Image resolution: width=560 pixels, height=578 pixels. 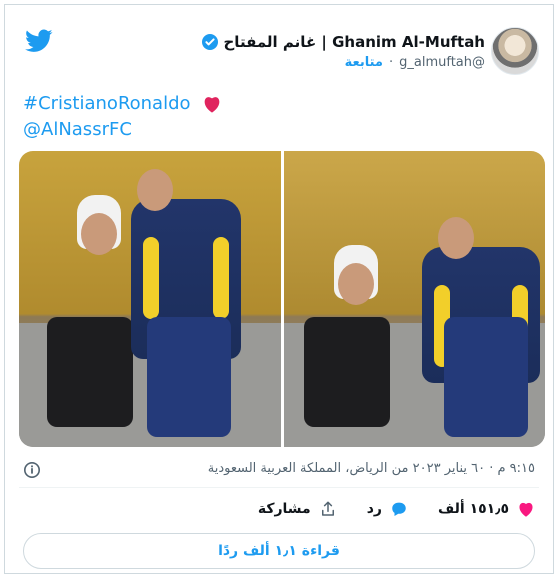 I want to click on reply-label: رد, so click(x=374, y=509).